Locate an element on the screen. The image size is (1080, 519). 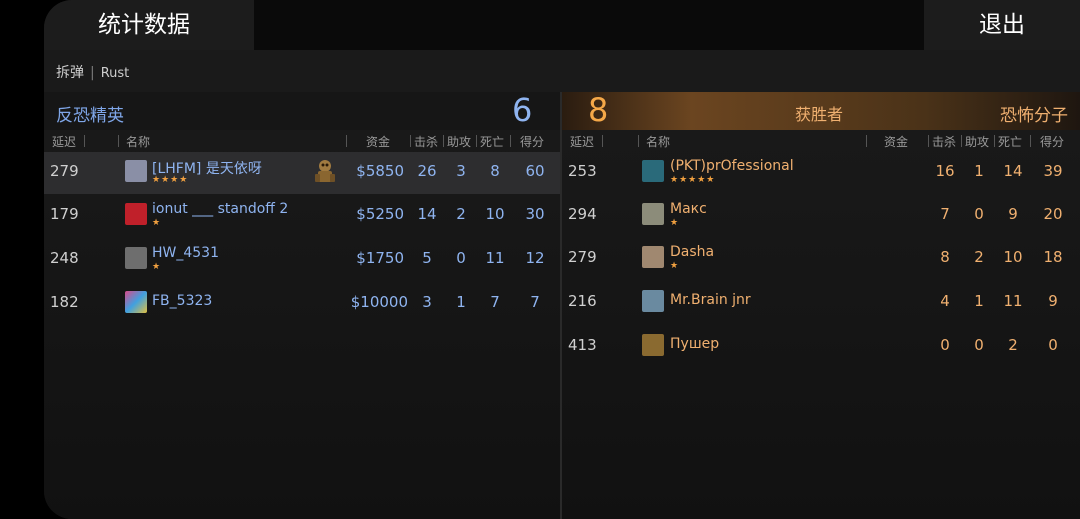
player-name: HW_4531 is located at coordinates (185, 253).